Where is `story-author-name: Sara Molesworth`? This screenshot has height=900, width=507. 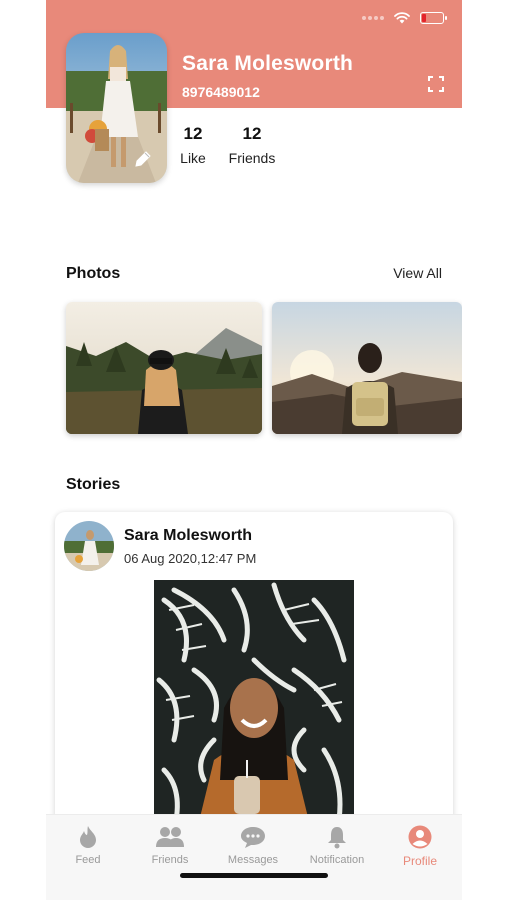 story-author-name: Sara Molesworth is located at coordinates (188, 535).